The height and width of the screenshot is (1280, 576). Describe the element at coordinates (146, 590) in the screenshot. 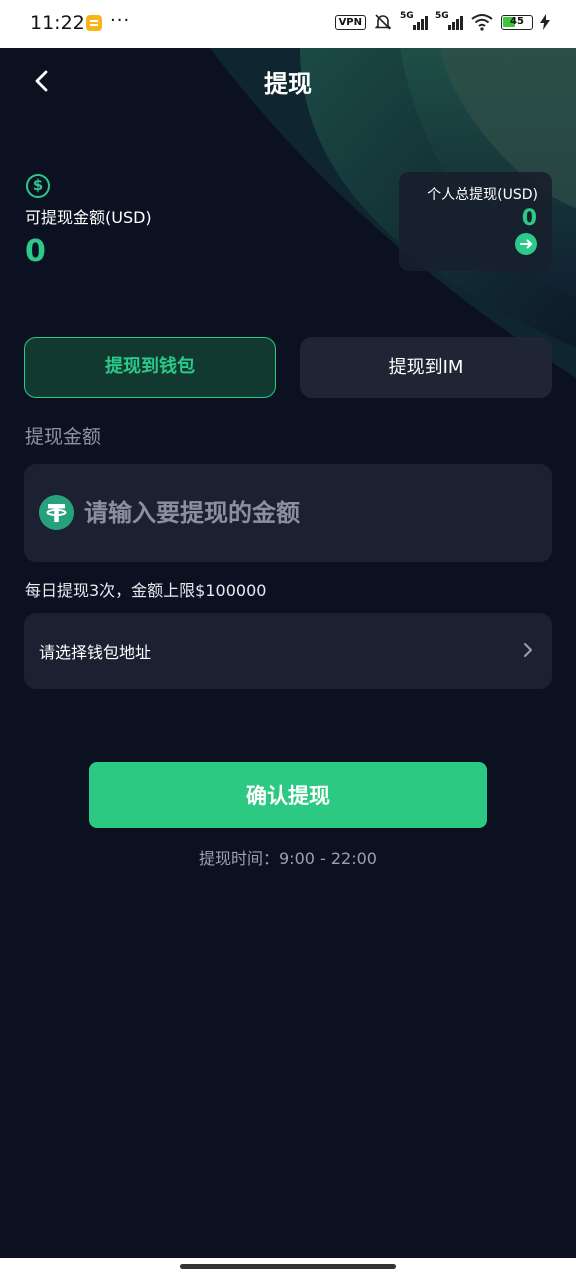

I see `withdrawal-limit-text: 每日提现3次，金额上限$100000` at that location.